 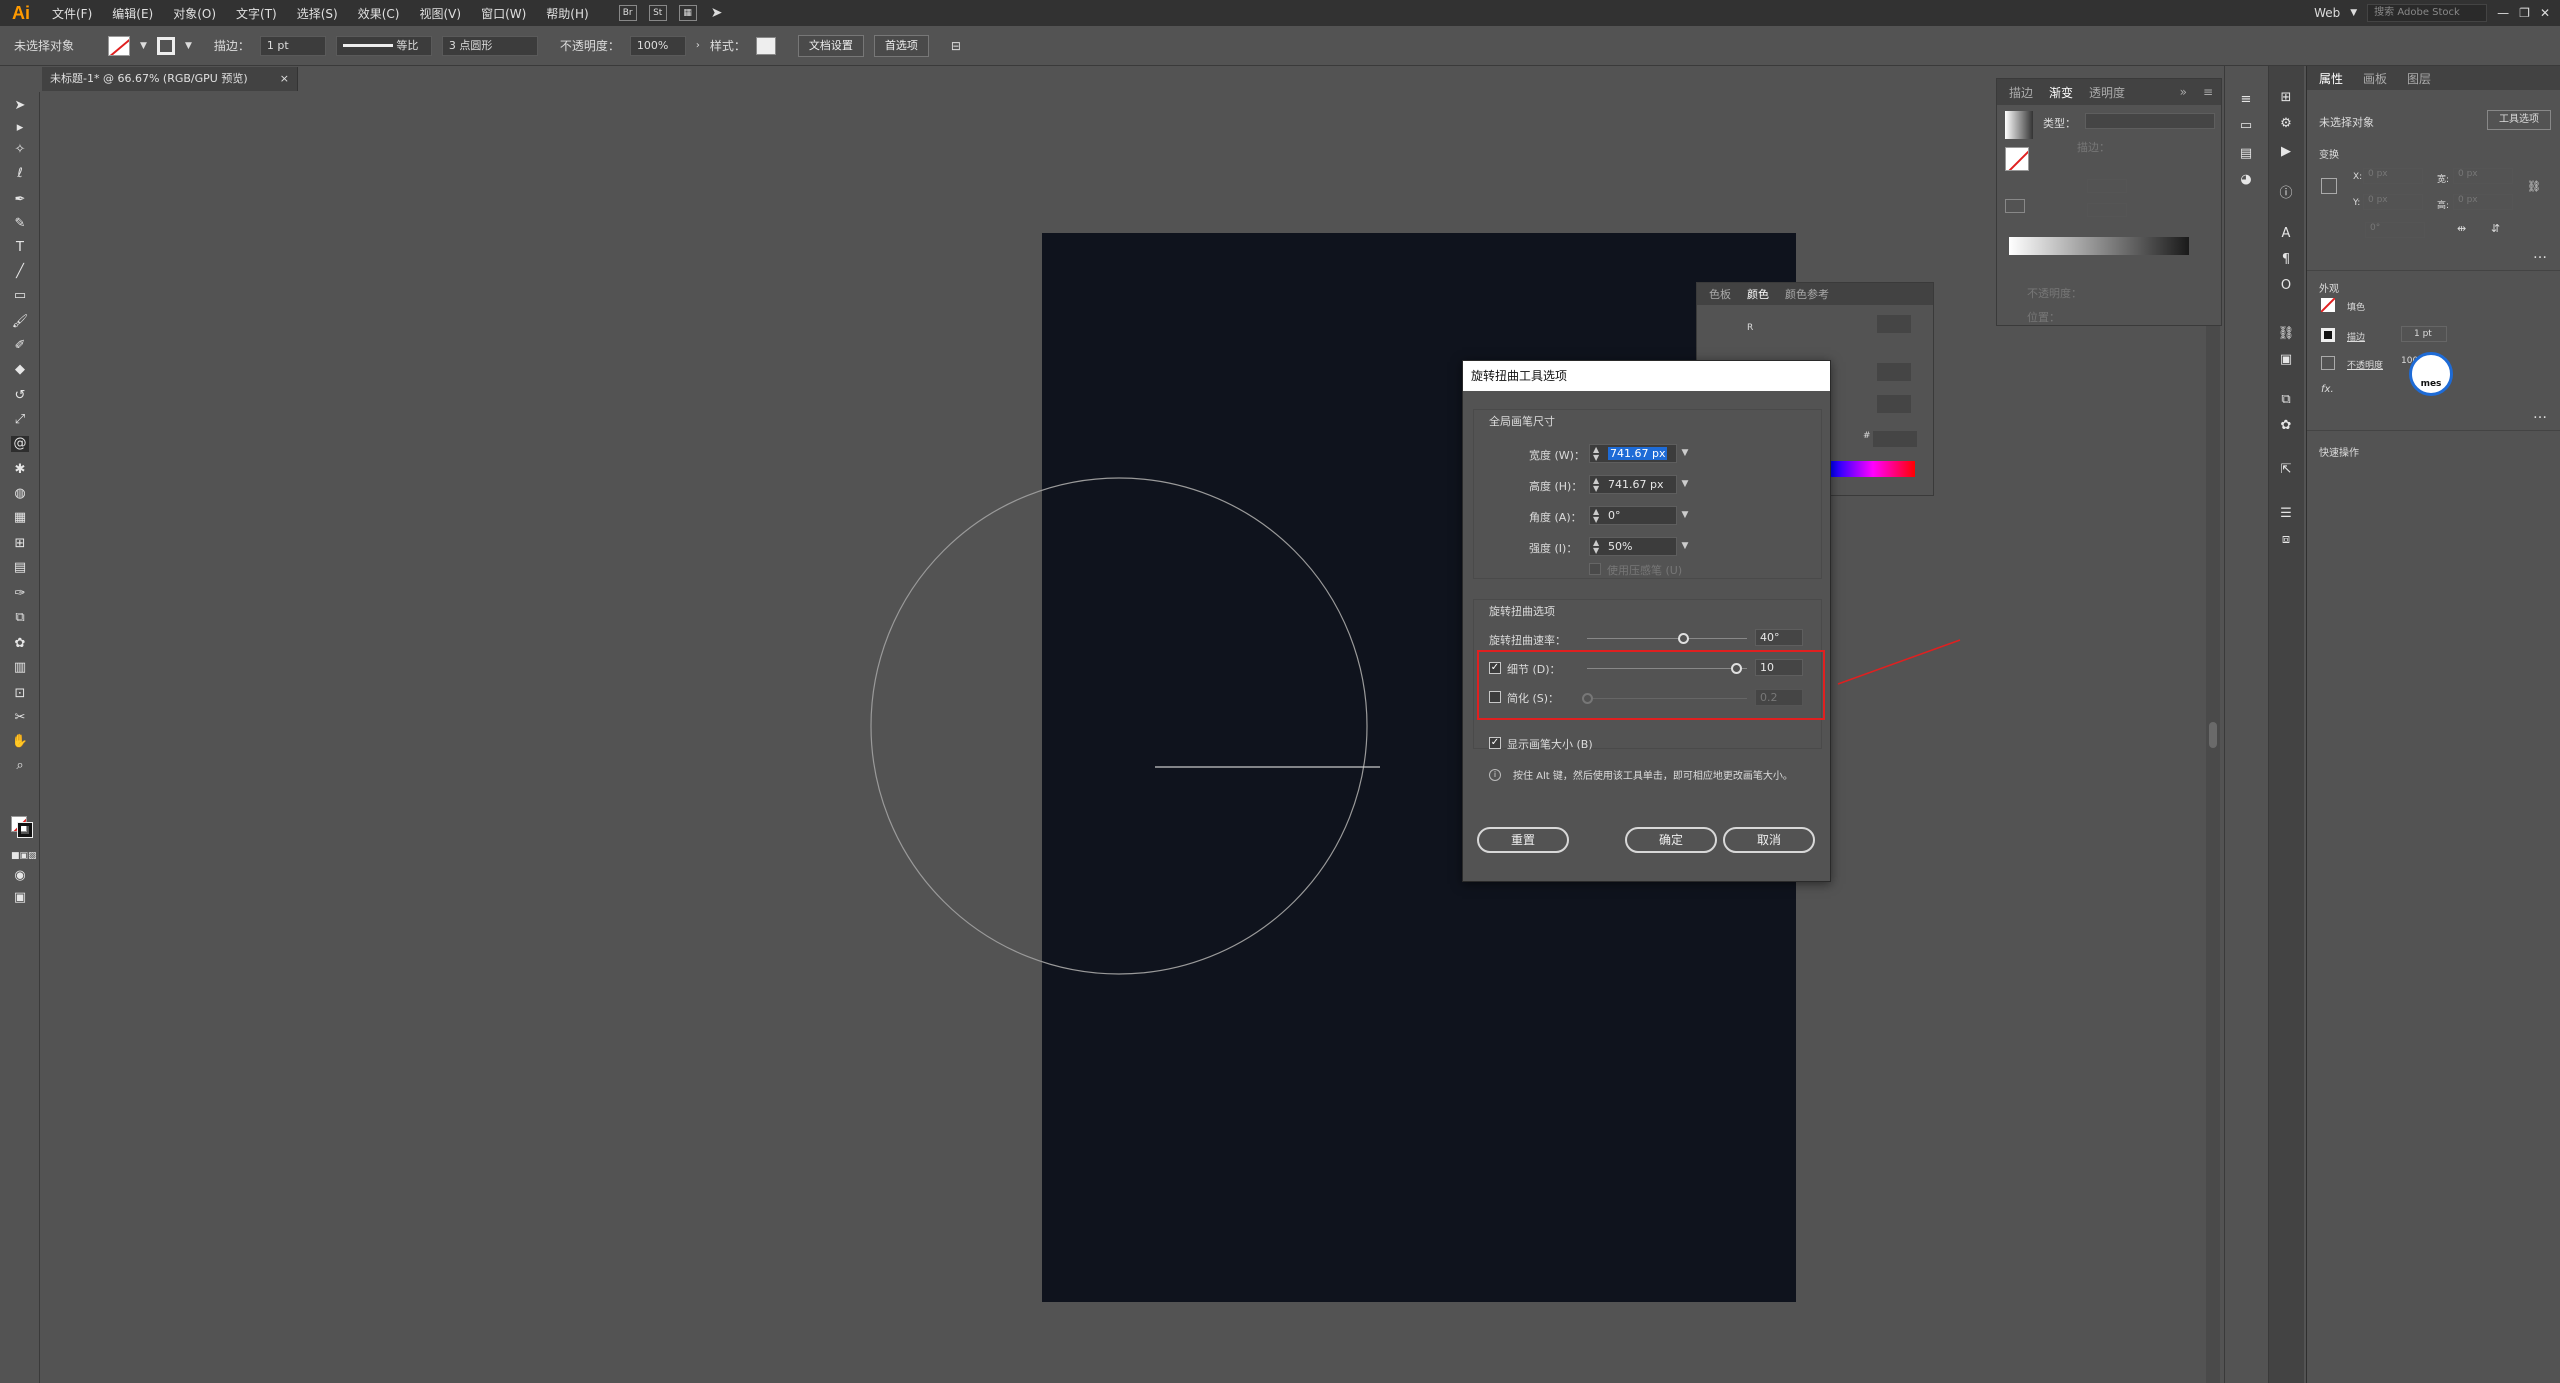 What do you see at coordinates (2329, 186) in the screenshot?
I see `reference-point-icon` at bounding box center [2329, 186].